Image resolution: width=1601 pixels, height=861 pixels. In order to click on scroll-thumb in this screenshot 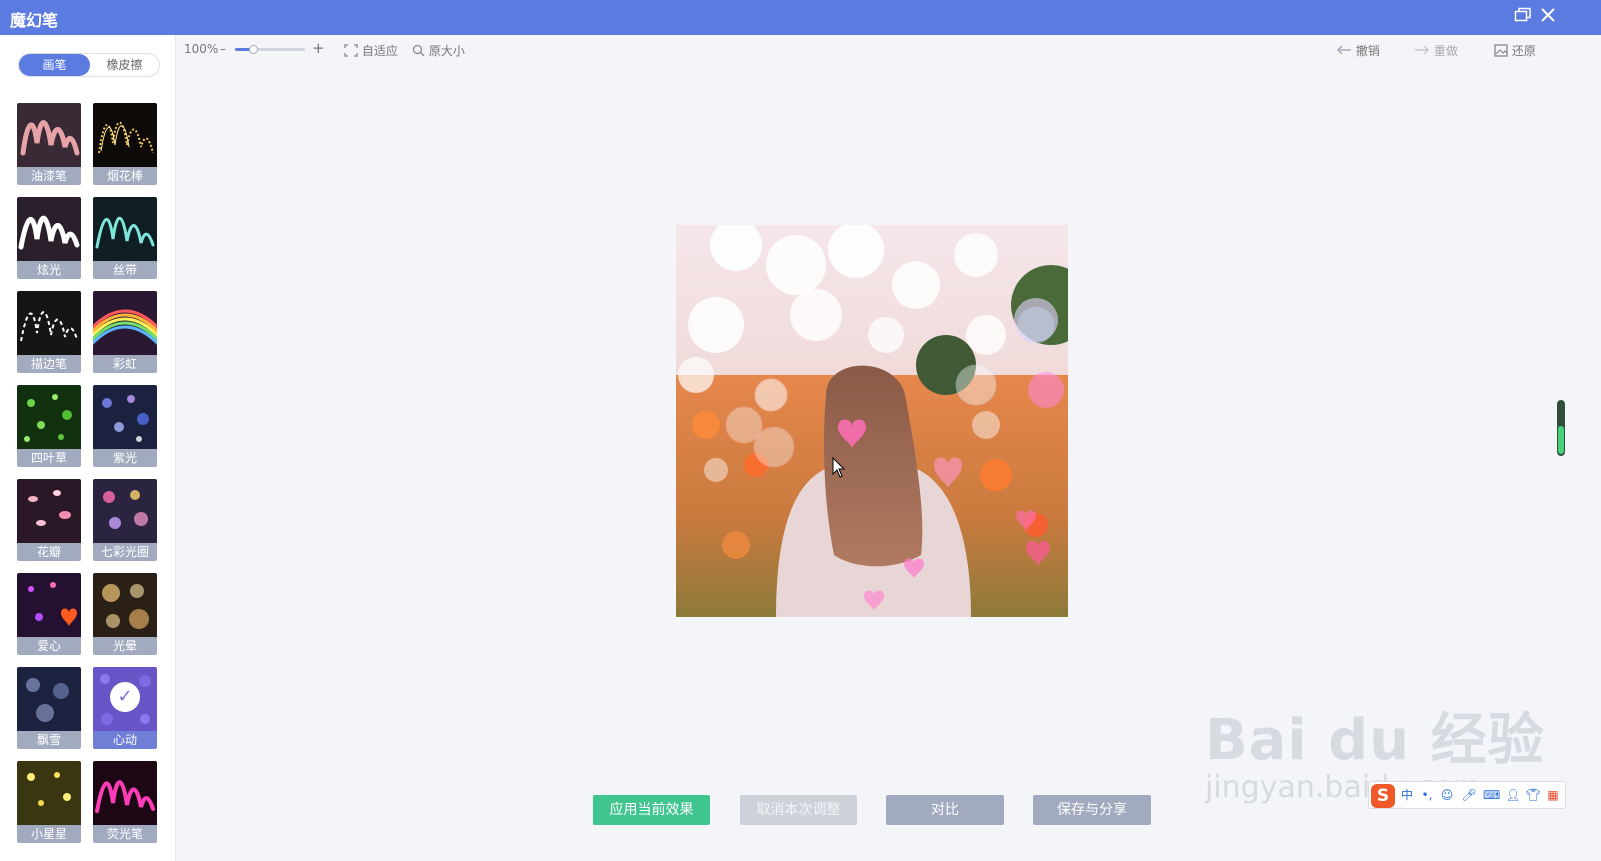, I will do `click(1561, 440)`.